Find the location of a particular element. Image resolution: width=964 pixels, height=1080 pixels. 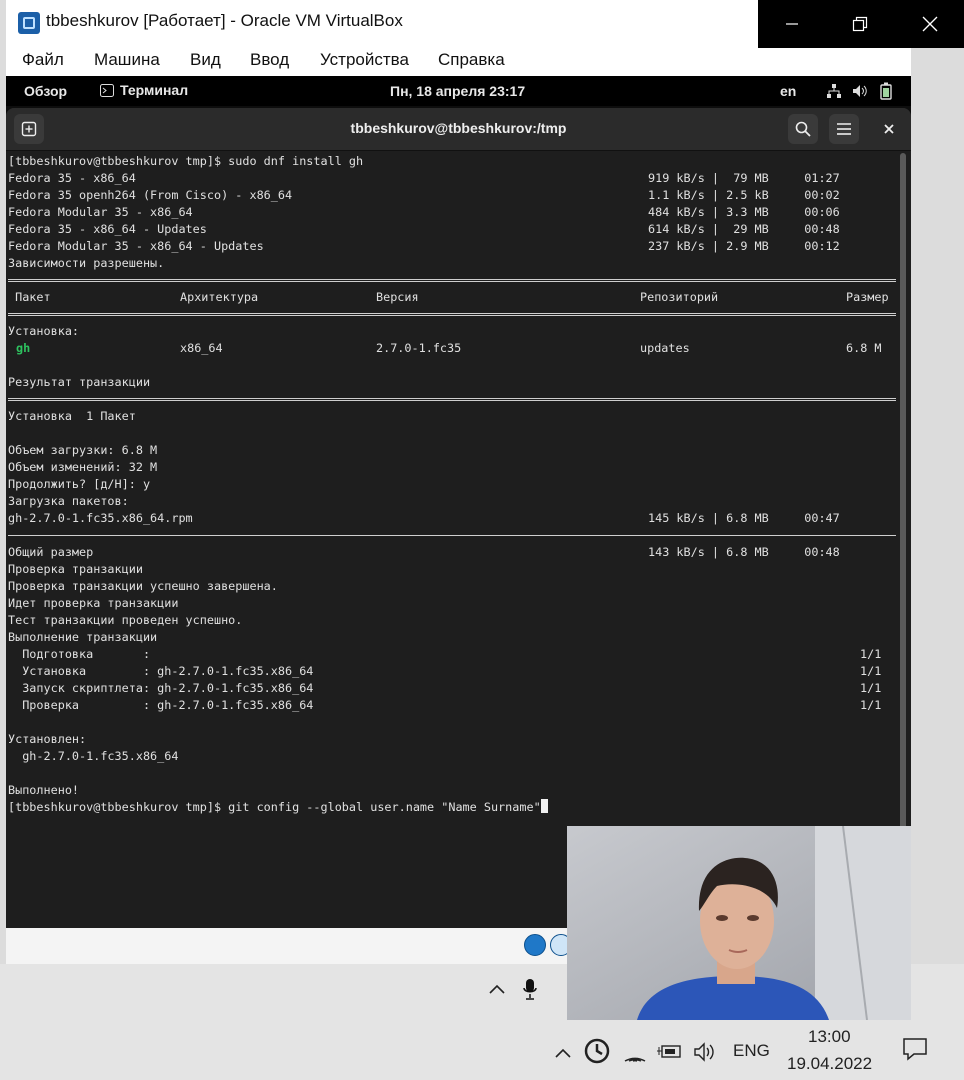

wifi-icon is located at coordinates (635, 1054).